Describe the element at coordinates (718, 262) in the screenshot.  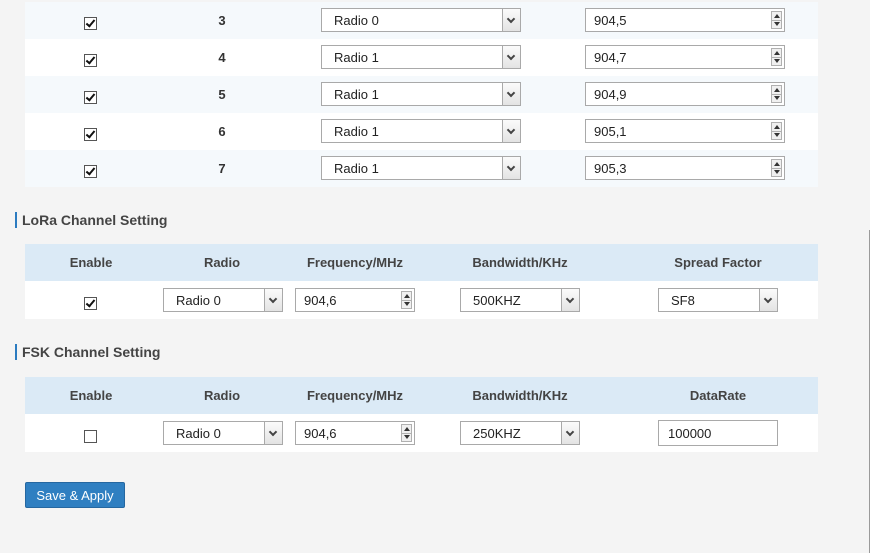
I see `column-header-spread-factor: Spread Factor` at that location.